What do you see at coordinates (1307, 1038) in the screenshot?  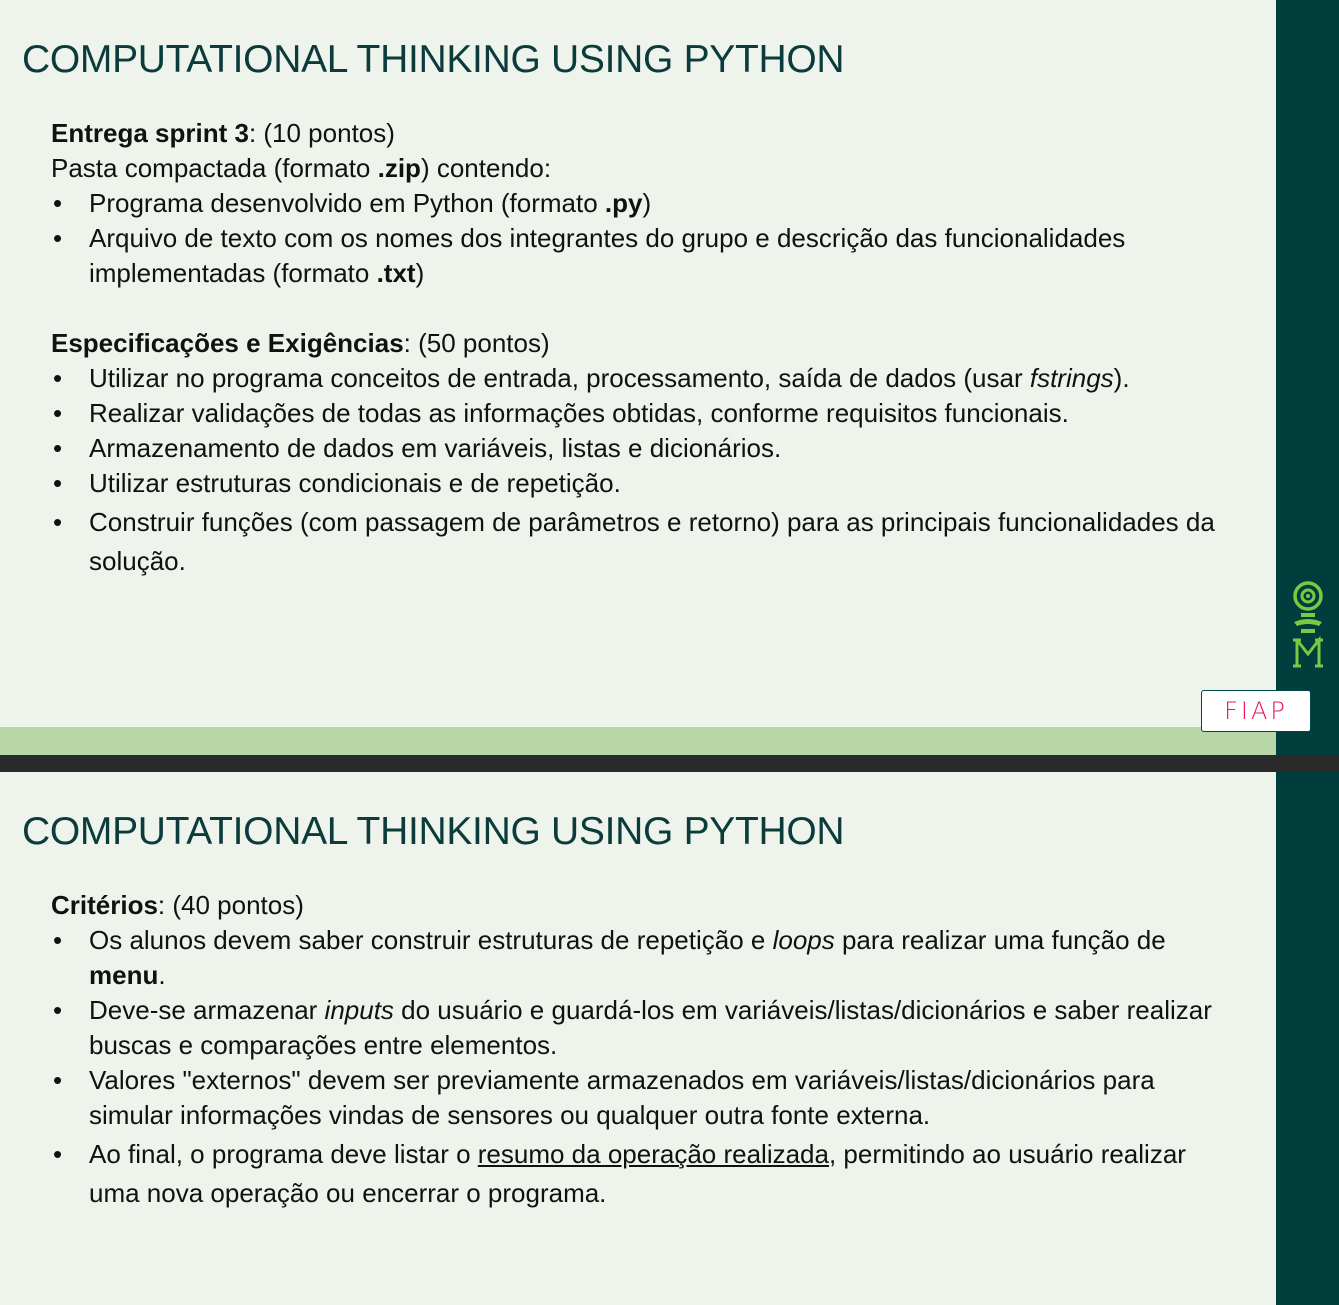 I see `slide-sidebar` at bounding box center [1307, 1038].